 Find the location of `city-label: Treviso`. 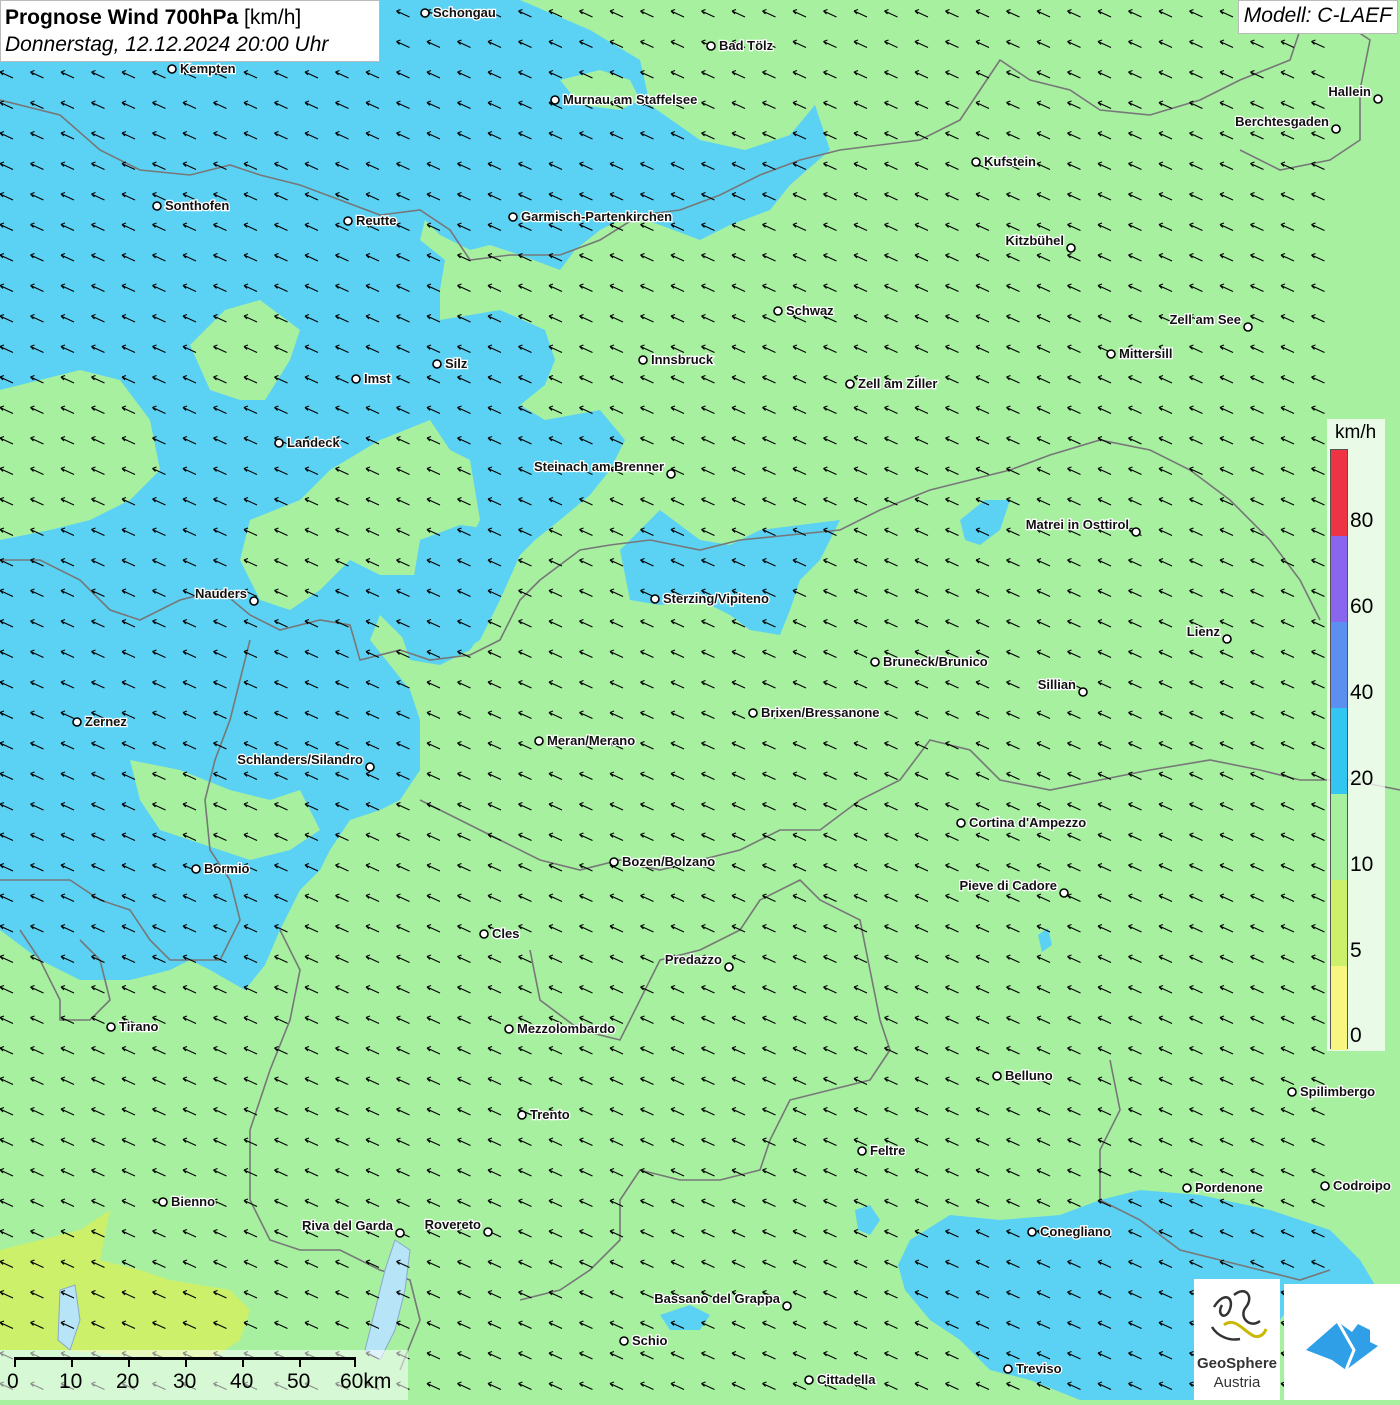

city-label: Treviso is located at coordinates (1039, 1368).